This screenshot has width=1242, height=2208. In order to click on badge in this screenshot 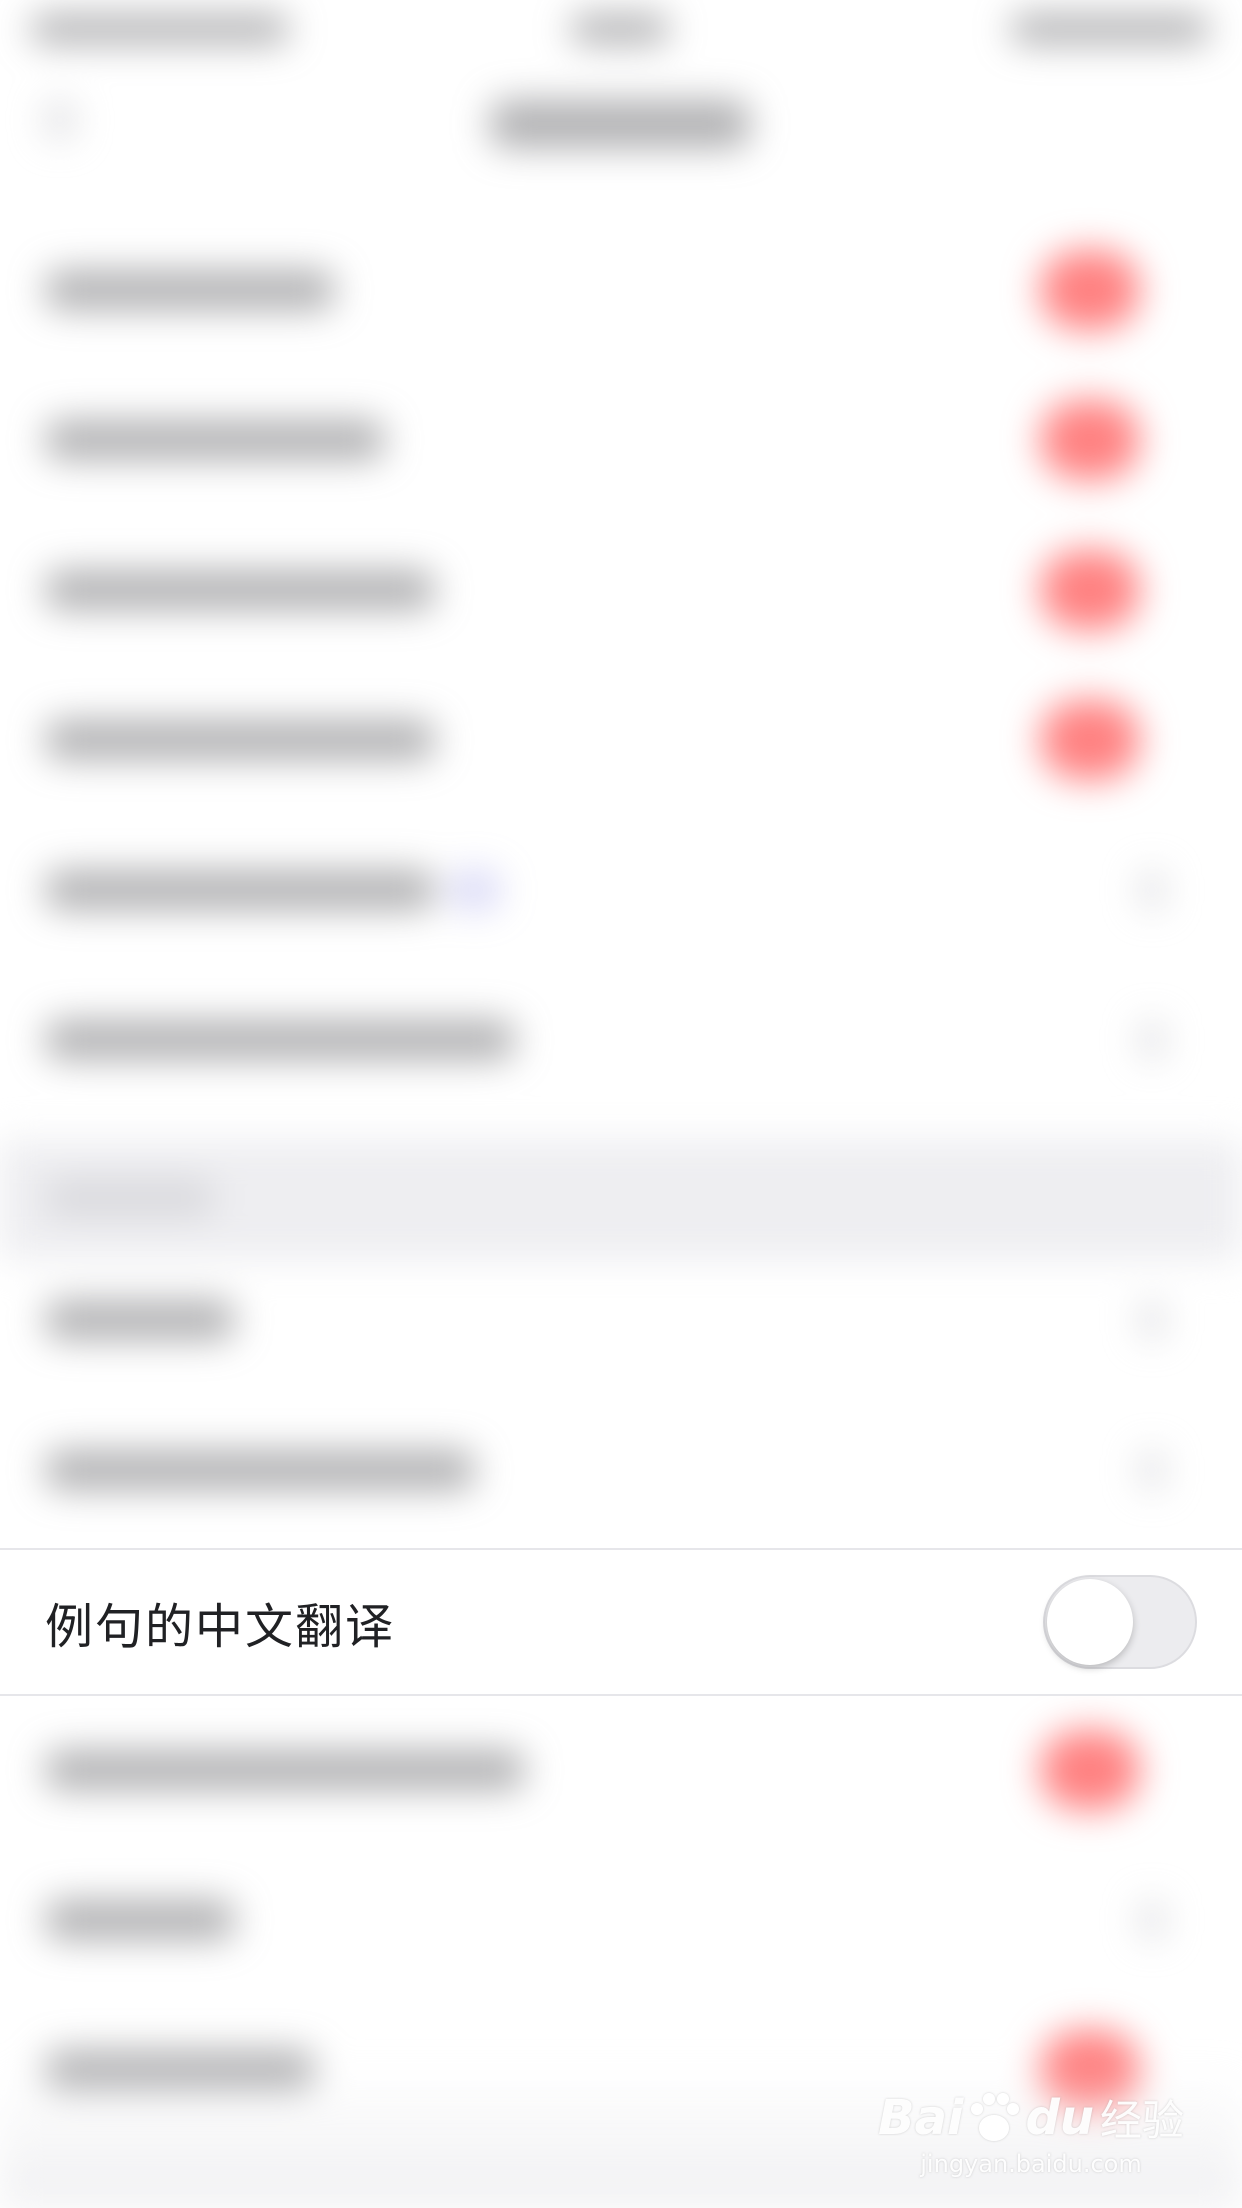, I will do `click(475, 890)`.